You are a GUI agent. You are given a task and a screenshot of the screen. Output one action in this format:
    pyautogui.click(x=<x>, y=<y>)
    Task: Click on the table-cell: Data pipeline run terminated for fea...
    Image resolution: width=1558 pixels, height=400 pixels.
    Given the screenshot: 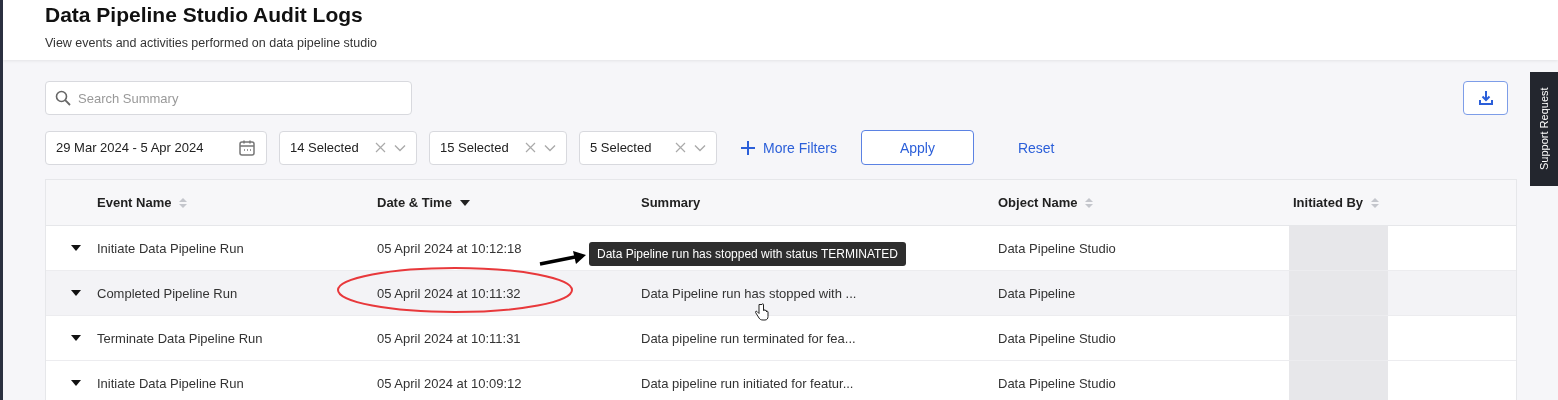 What is the action you would take?
    pyautogui.click(x=748, y=338)
    